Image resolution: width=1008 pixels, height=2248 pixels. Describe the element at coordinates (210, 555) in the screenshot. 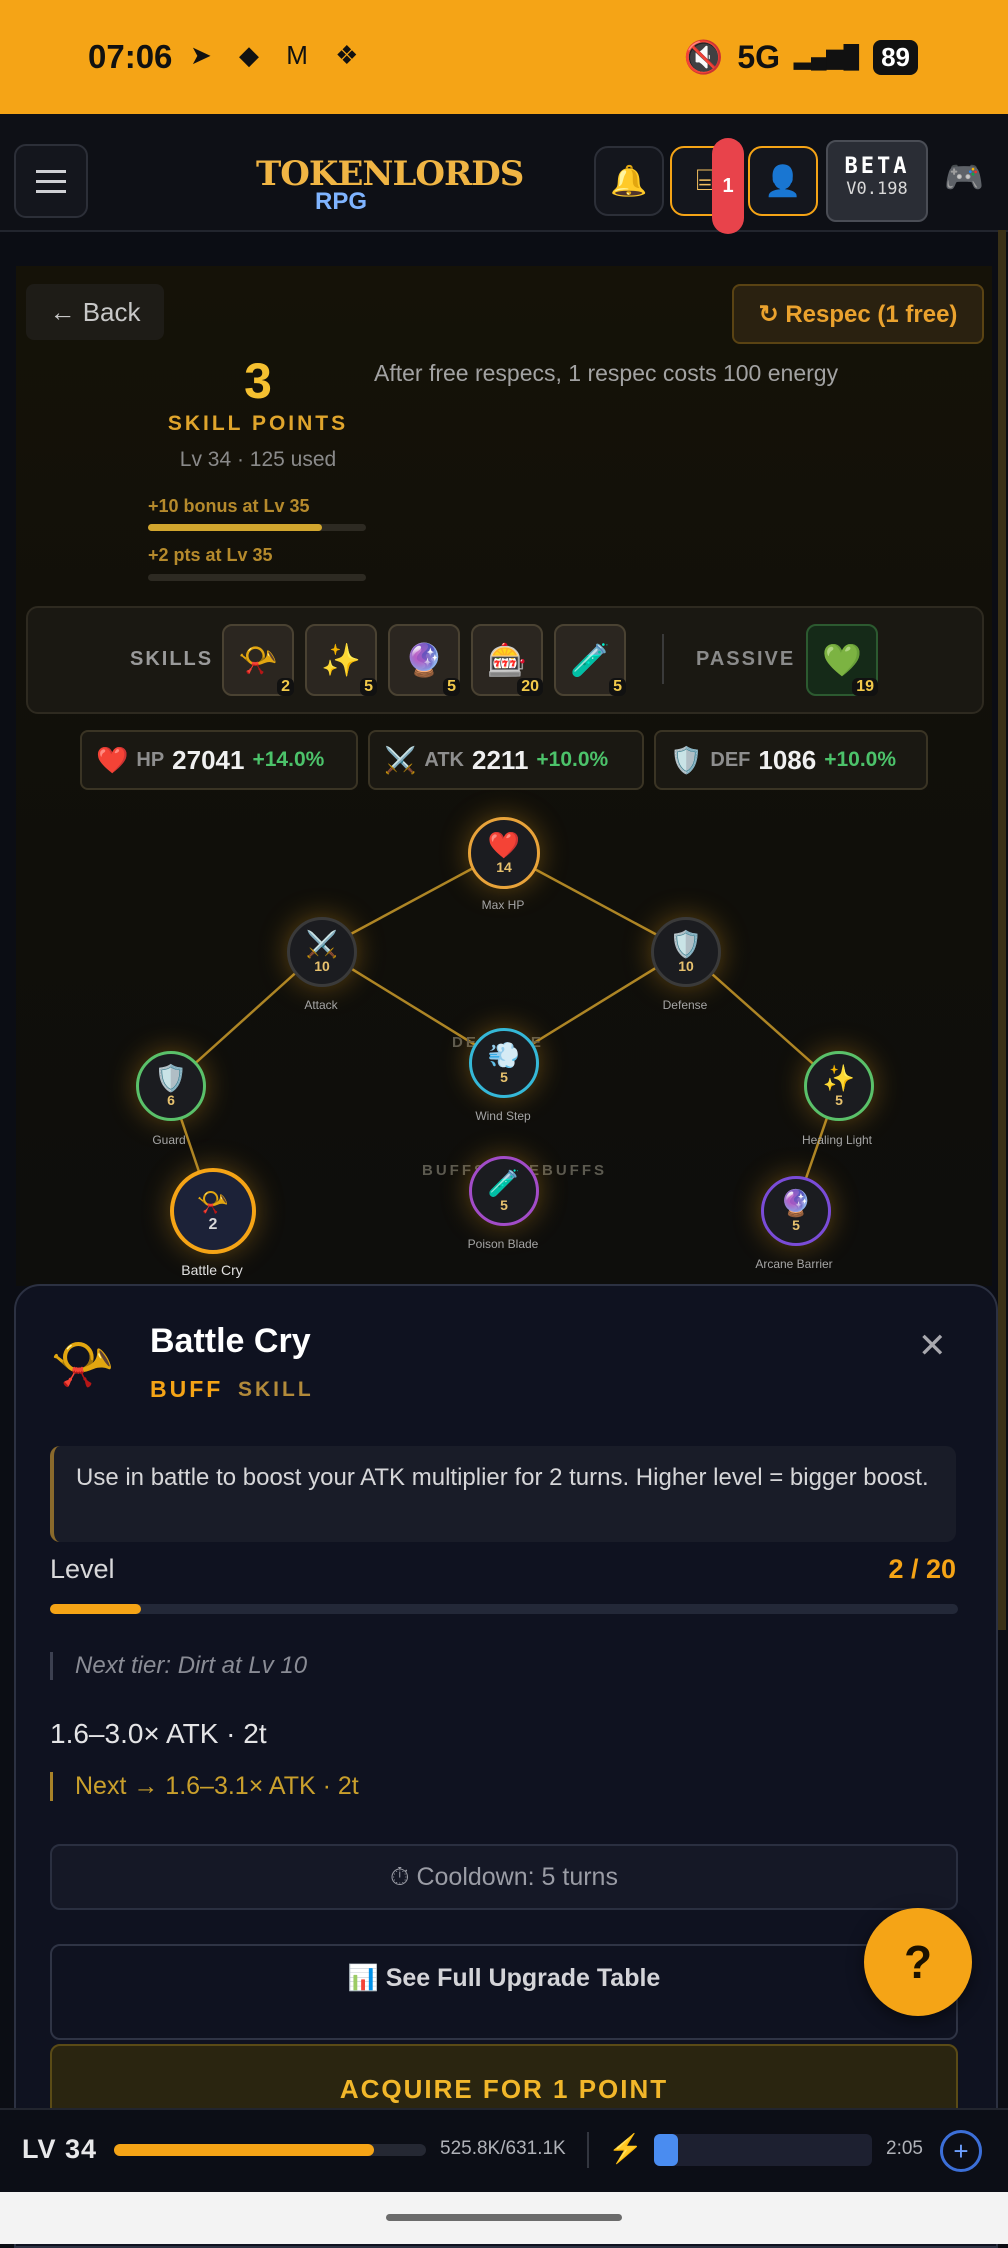

I see `bonus-milestone-2: +2 pts at Lv 35` at that location.